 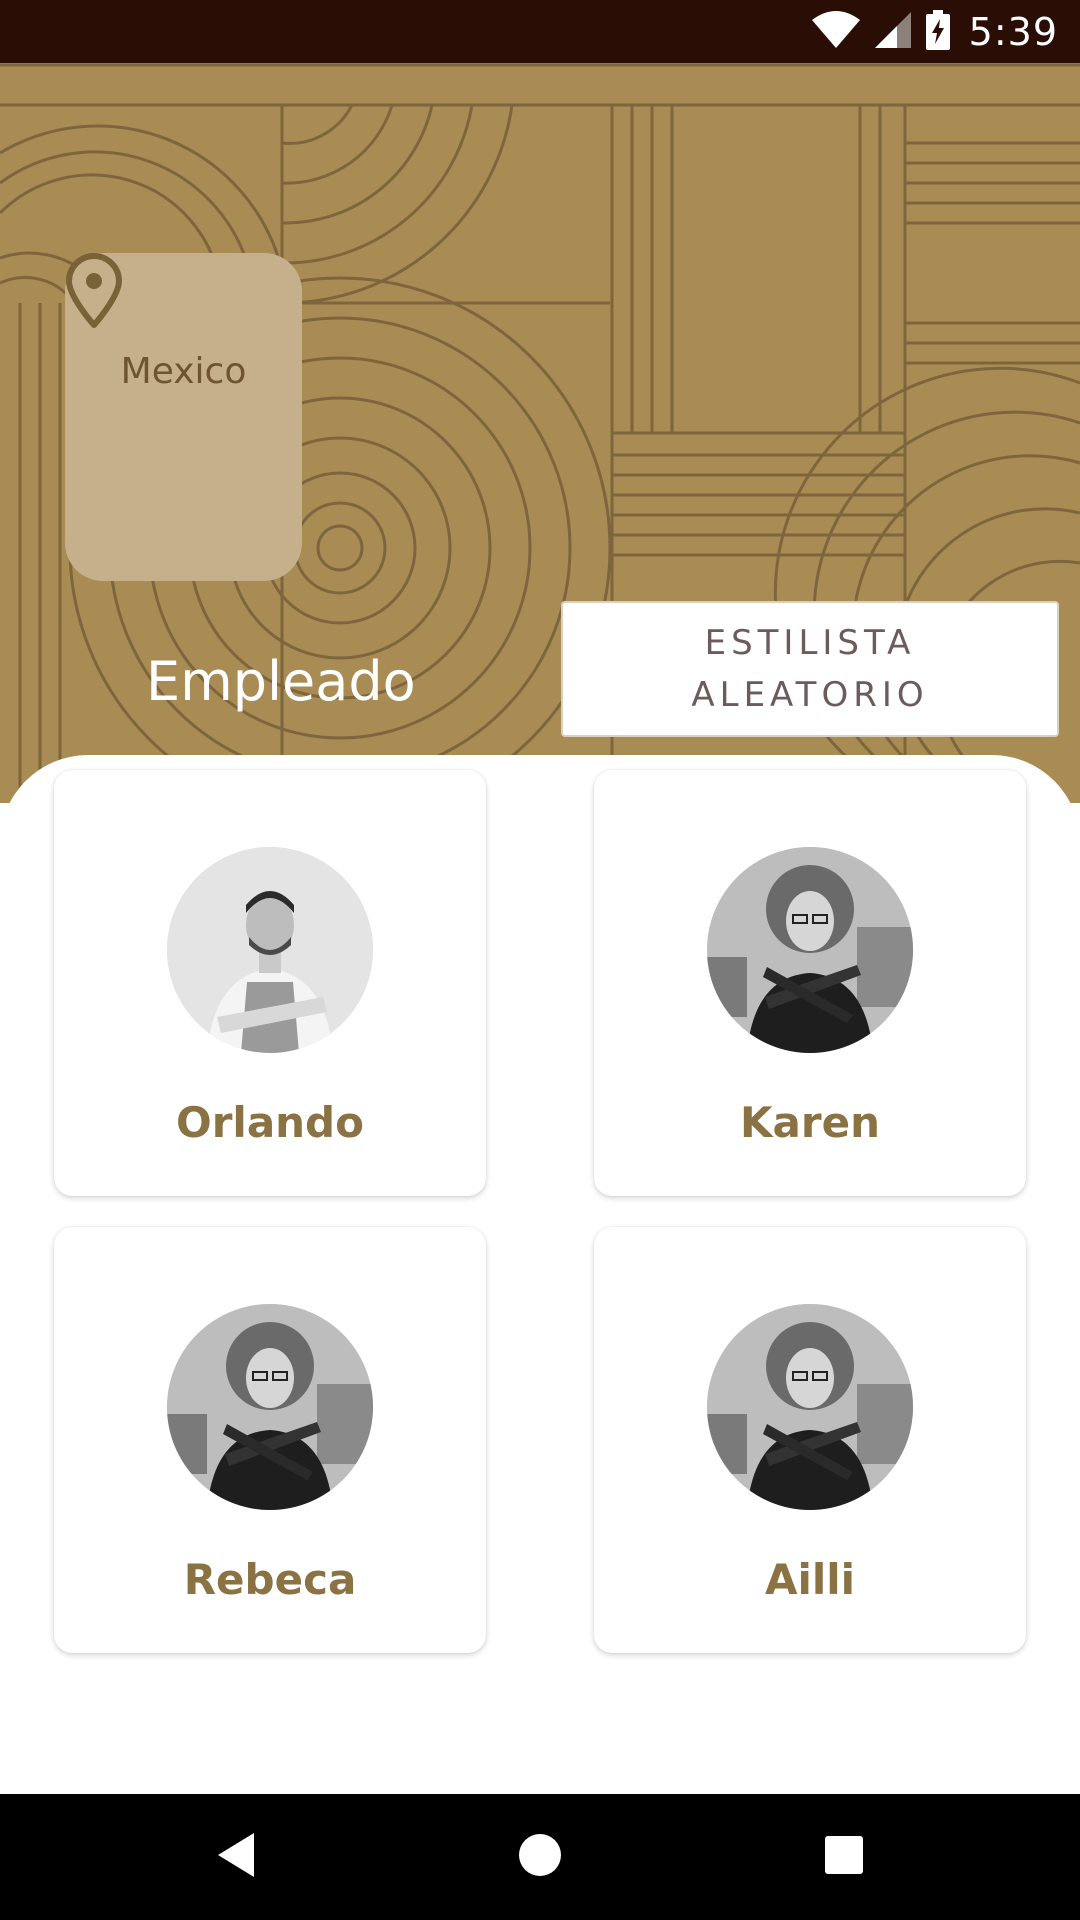 What do you see at coordinates (810, 669) in the screenshot?
I see `random-stylist-button: ESTILISTA ALEATORIO` at bounding box center [810, 669].